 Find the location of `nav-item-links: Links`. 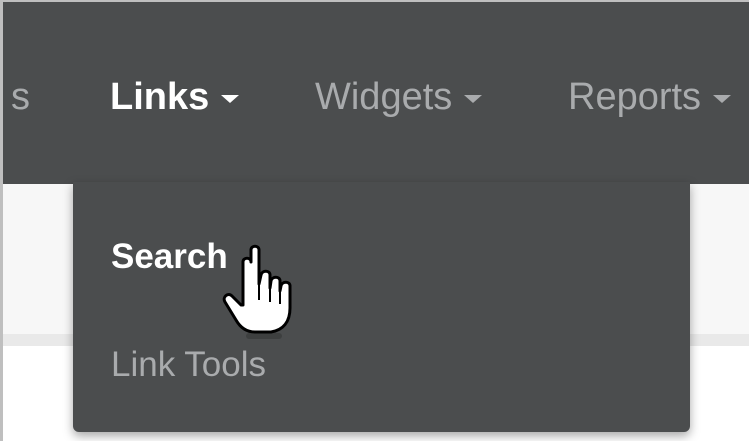

nav-item-links: Links is located at coordinates (175, 97).